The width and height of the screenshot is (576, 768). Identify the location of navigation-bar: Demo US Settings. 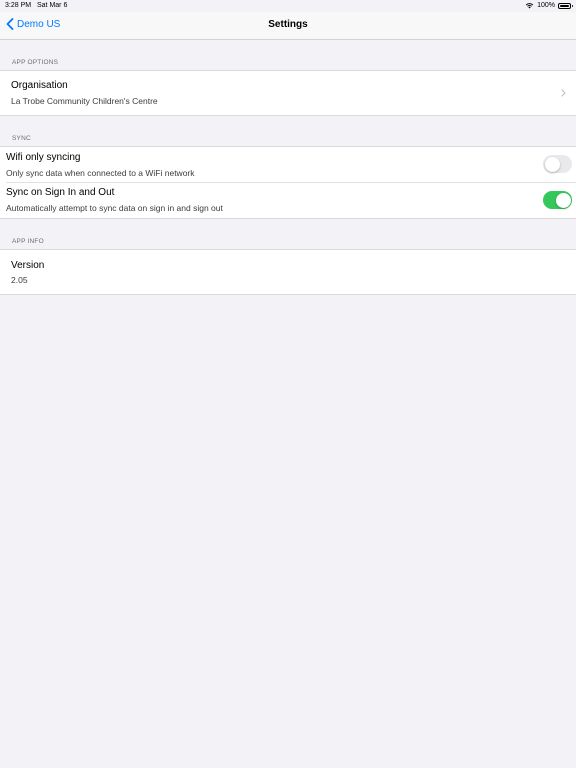
(288, 26).